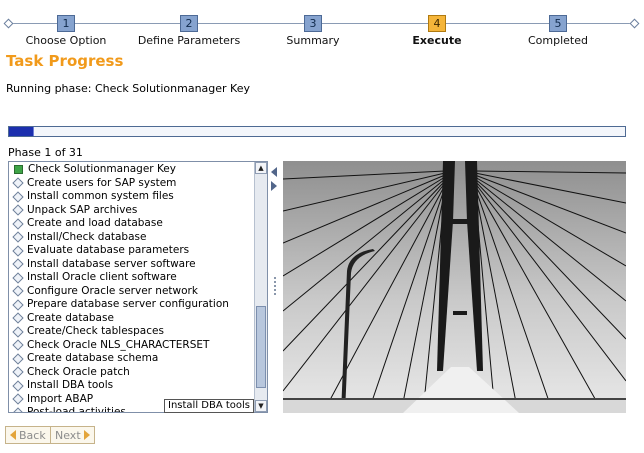  What do you see at coordinates (634, 23) in the screenshot?
I see `step-train-end-marker` at bounding box center [634, 23].